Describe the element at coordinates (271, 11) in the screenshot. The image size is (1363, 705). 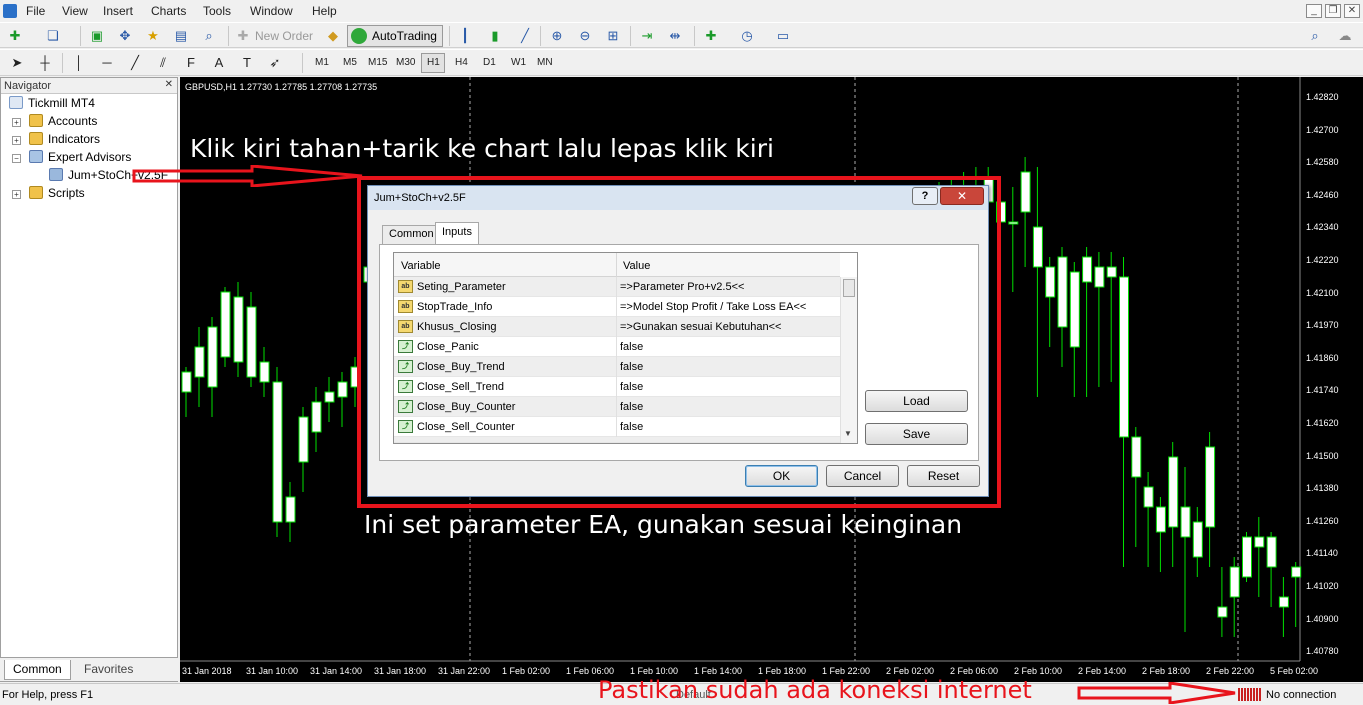
I see `menu-window: Window` at that location.